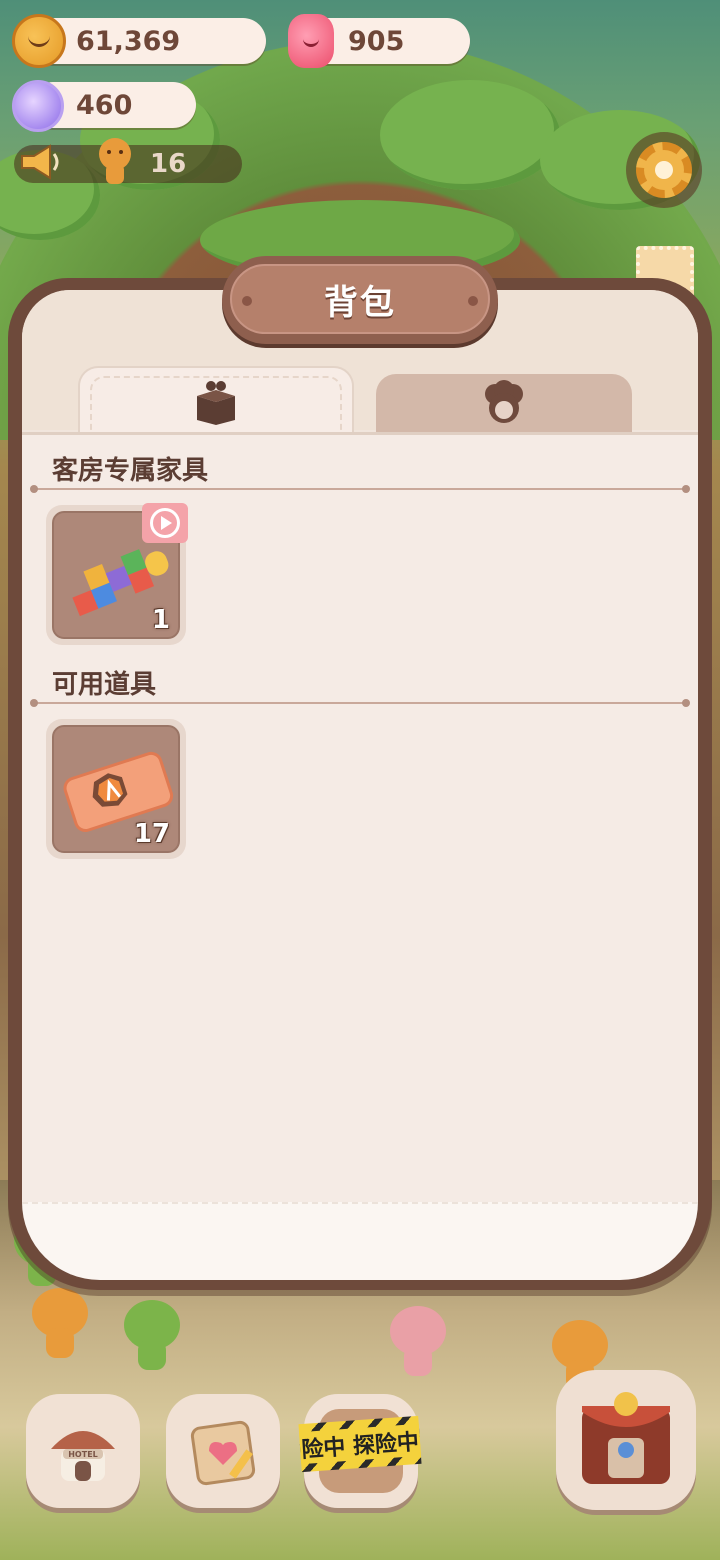 This screenshot has height=1560, width=720. Describe the element at coordinates (104, 685) in the screenshot. I see `section-title-usable-items: 可用道具` at that location.